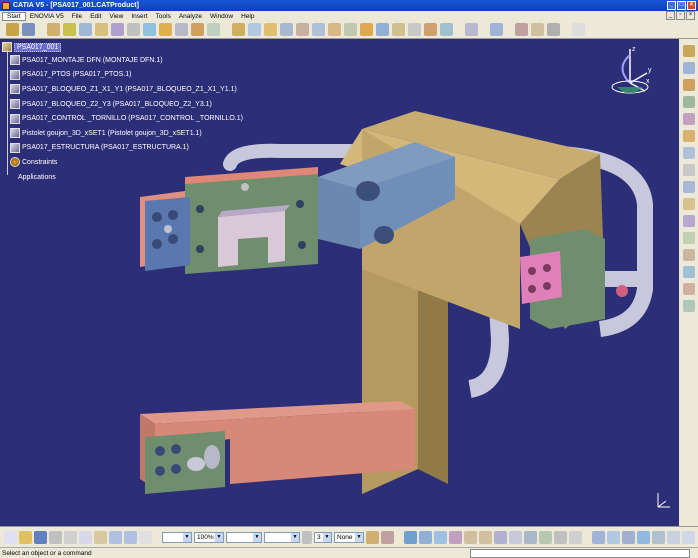 Image resolution: width=698 pixels, height=558 pixels. What do you see at coordinates (209, 537) in the screenshot?
I see `zoom-select: 100% ▼` at bounding box center [209, 537].